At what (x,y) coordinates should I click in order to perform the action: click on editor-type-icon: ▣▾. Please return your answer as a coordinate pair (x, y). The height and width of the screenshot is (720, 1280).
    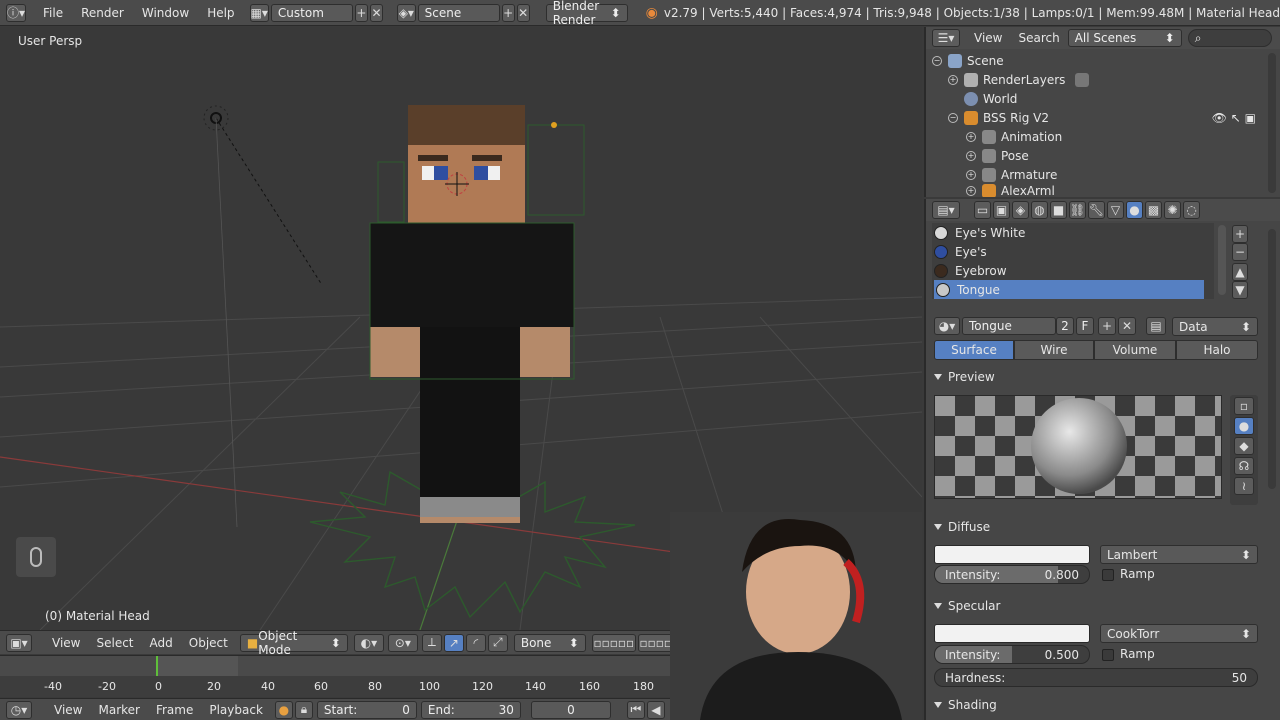
    Looking at the image, I should click on (19, 642).